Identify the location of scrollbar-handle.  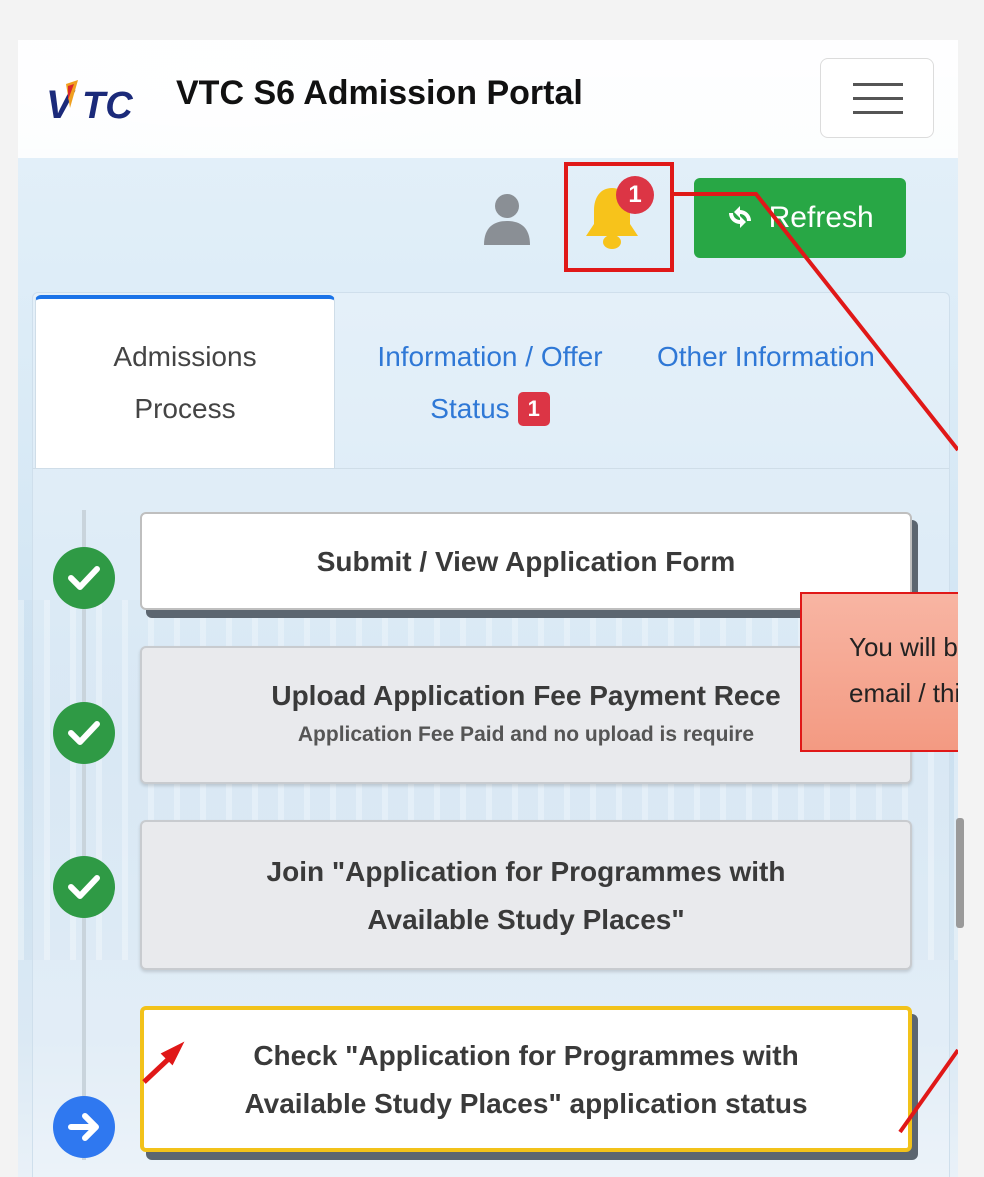
(960, 873).